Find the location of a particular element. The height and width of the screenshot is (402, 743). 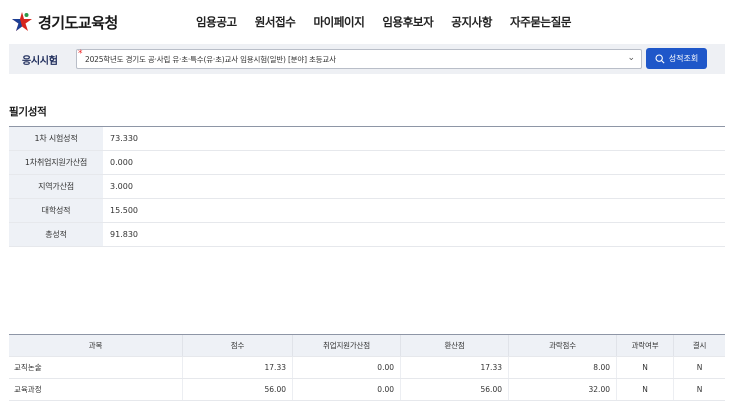

table-row: 총성적 91.830 is located at coordinates (367, 235).